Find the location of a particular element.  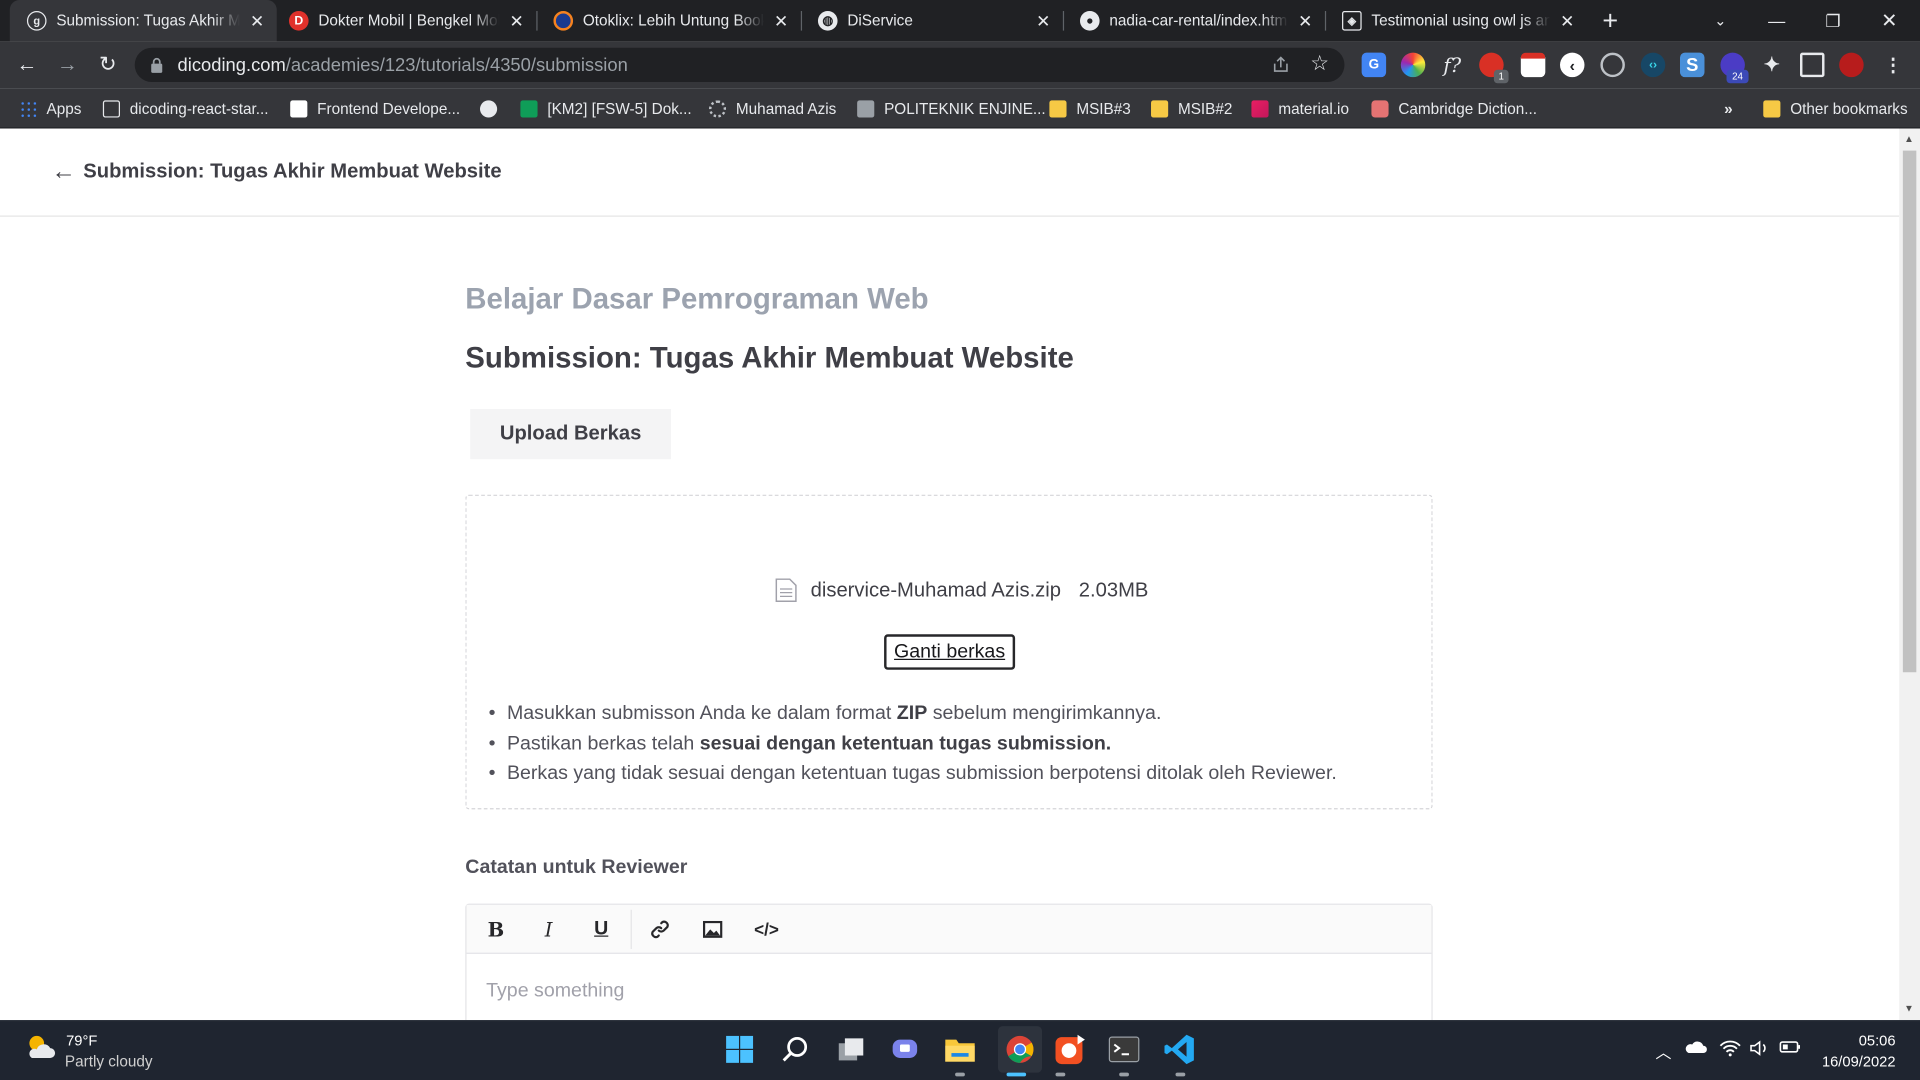

page-scrollbar: ▲ ▼ is located at coordinates (1909, 574).